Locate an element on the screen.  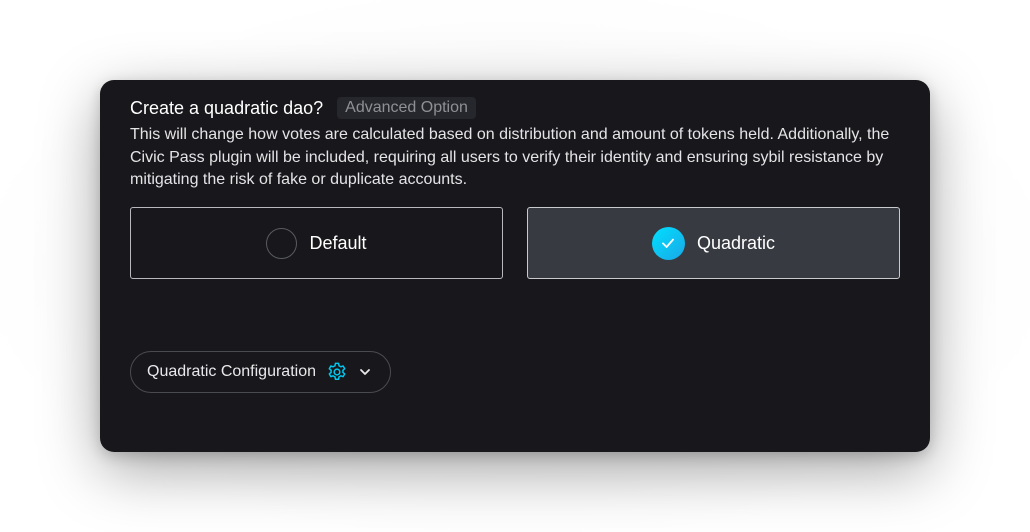
quadratic-option-button: Quadratic is located at coordinates (713, 243).